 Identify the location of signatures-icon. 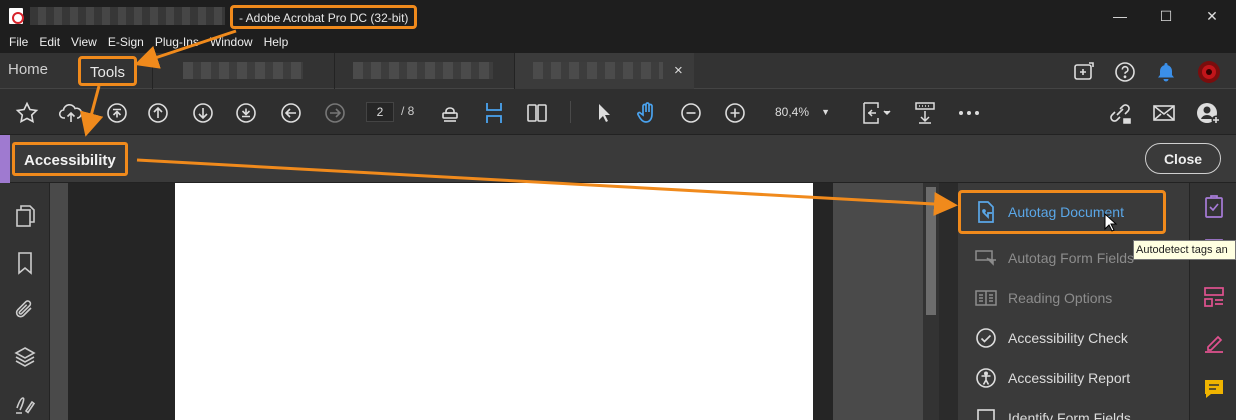
(25, 405).